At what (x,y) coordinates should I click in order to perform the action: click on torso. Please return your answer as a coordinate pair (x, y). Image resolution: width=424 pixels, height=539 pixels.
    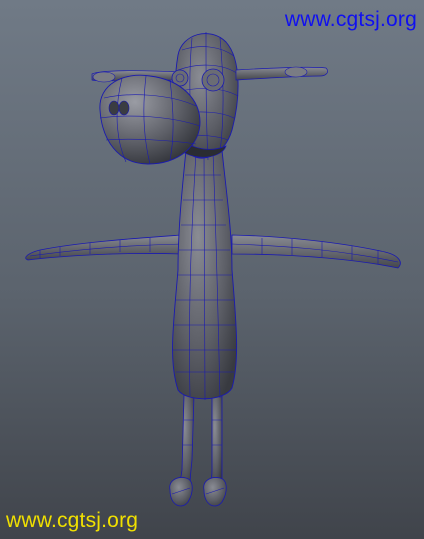
    Looking at the image, I should click on (205, 275).